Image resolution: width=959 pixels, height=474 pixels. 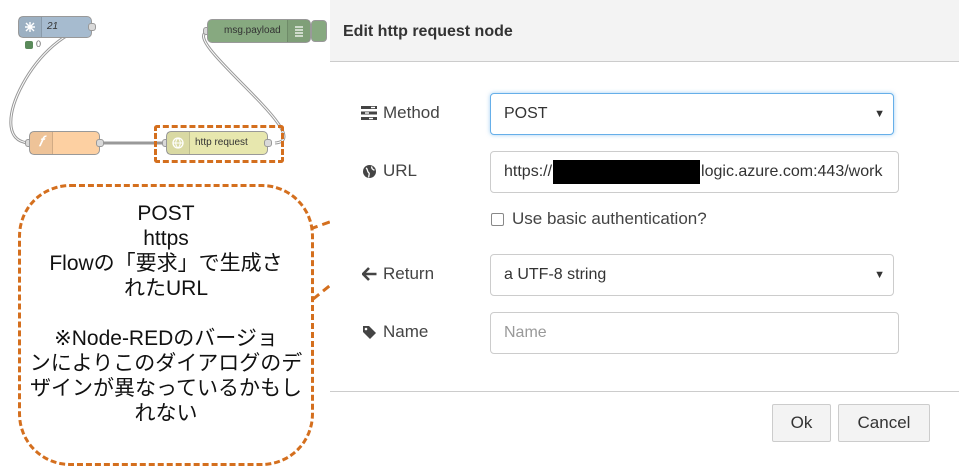 What do you see at coordinates (252, 30) in the screenshot?
I see `debug-node-label: msg.payload` at bounding box center [252, 30].